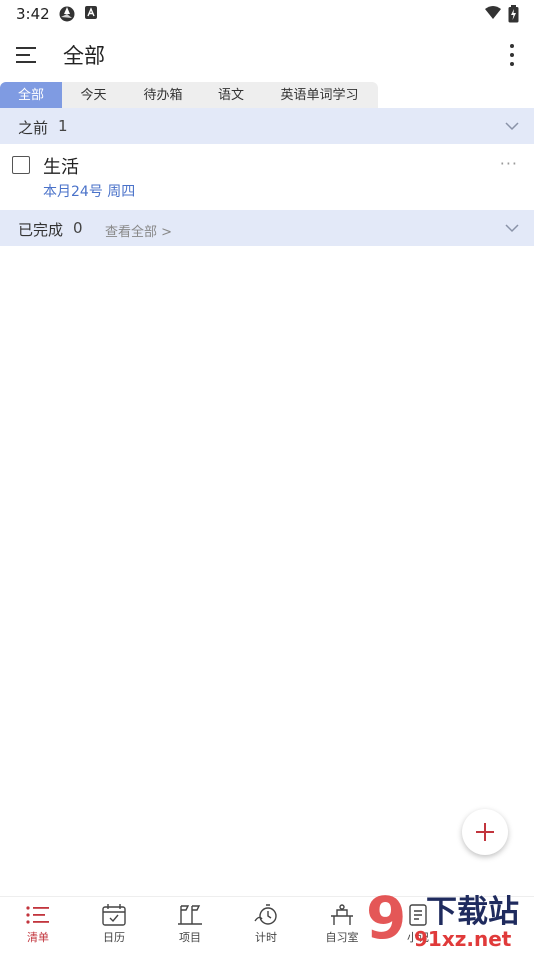 The height and width of the screenshot is (954, 534). Describe the element at coordinates (28, 55) in the screenshot. I see `menu-icon` at that location.